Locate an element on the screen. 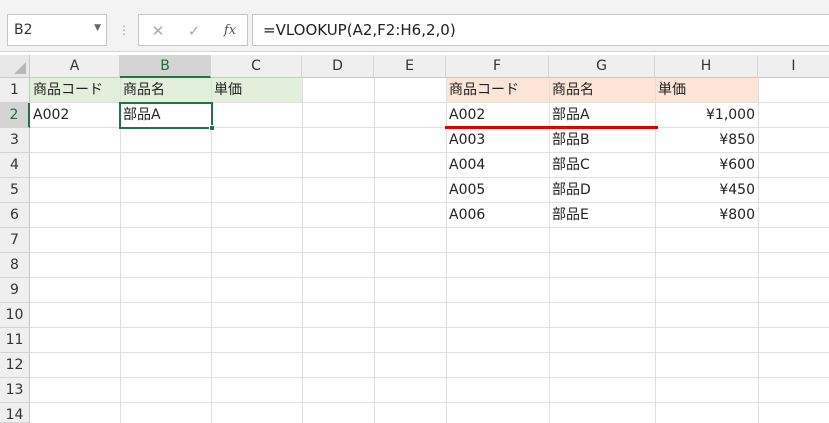  fill-handle is located at coordinates (212, 128).